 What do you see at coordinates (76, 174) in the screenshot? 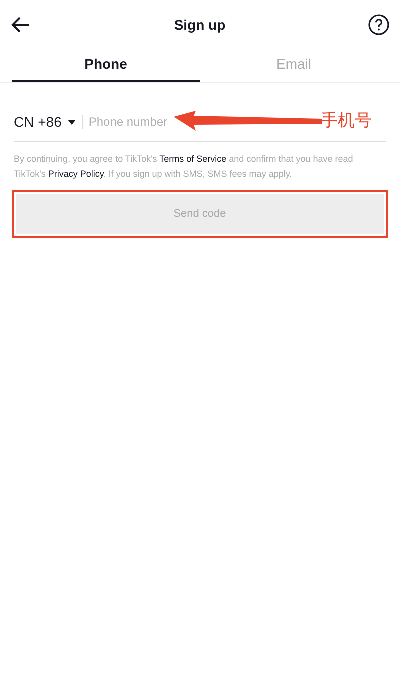
I see `terms-link: Privacy Policy` at bounding box center [76, 174].